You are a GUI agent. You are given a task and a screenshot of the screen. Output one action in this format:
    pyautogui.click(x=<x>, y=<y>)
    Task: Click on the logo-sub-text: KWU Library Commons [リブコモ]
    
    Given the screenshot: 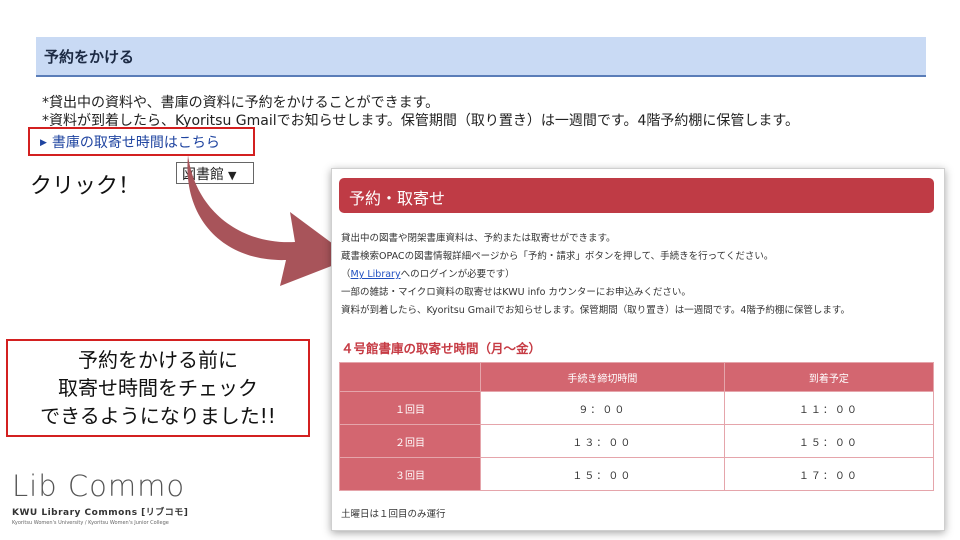 What is the action you would take?
    pyautogui.click(x=100, y=513)
    